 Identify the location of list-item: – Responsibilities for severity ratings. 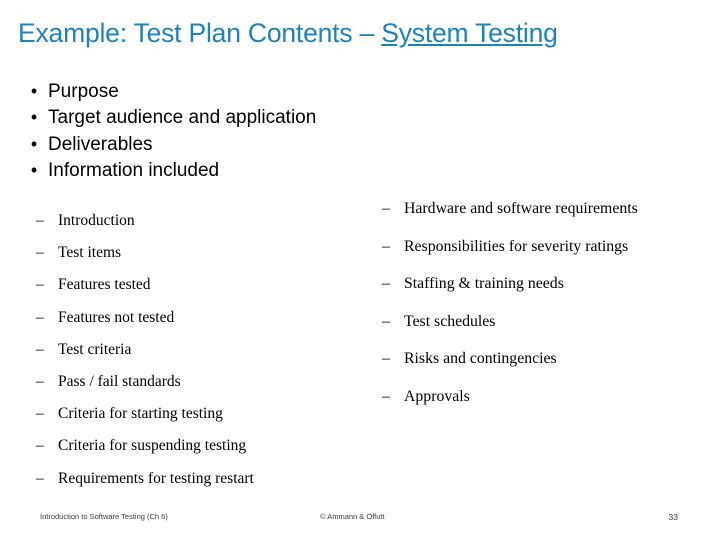
(550, 247).